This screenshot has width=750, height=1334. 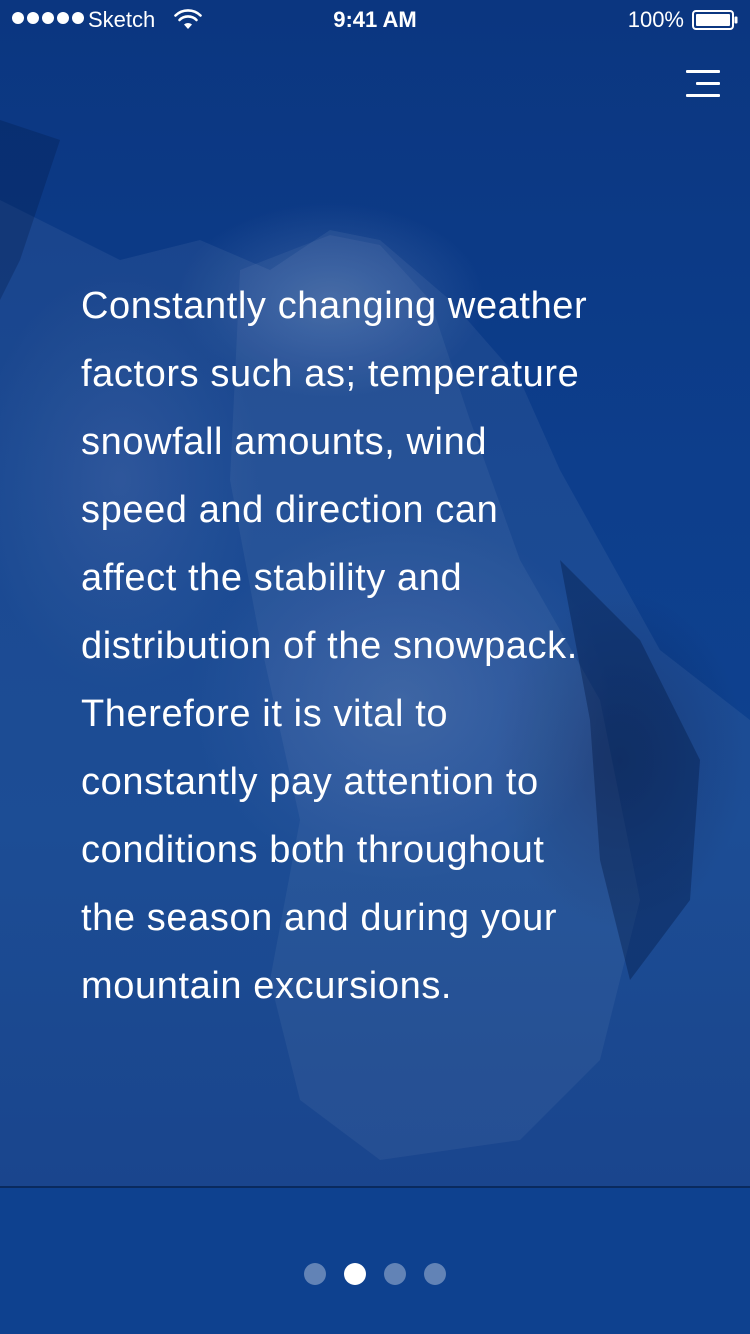 I want to click on paragraph-line: the season and during your, so click(x=319, y=918).